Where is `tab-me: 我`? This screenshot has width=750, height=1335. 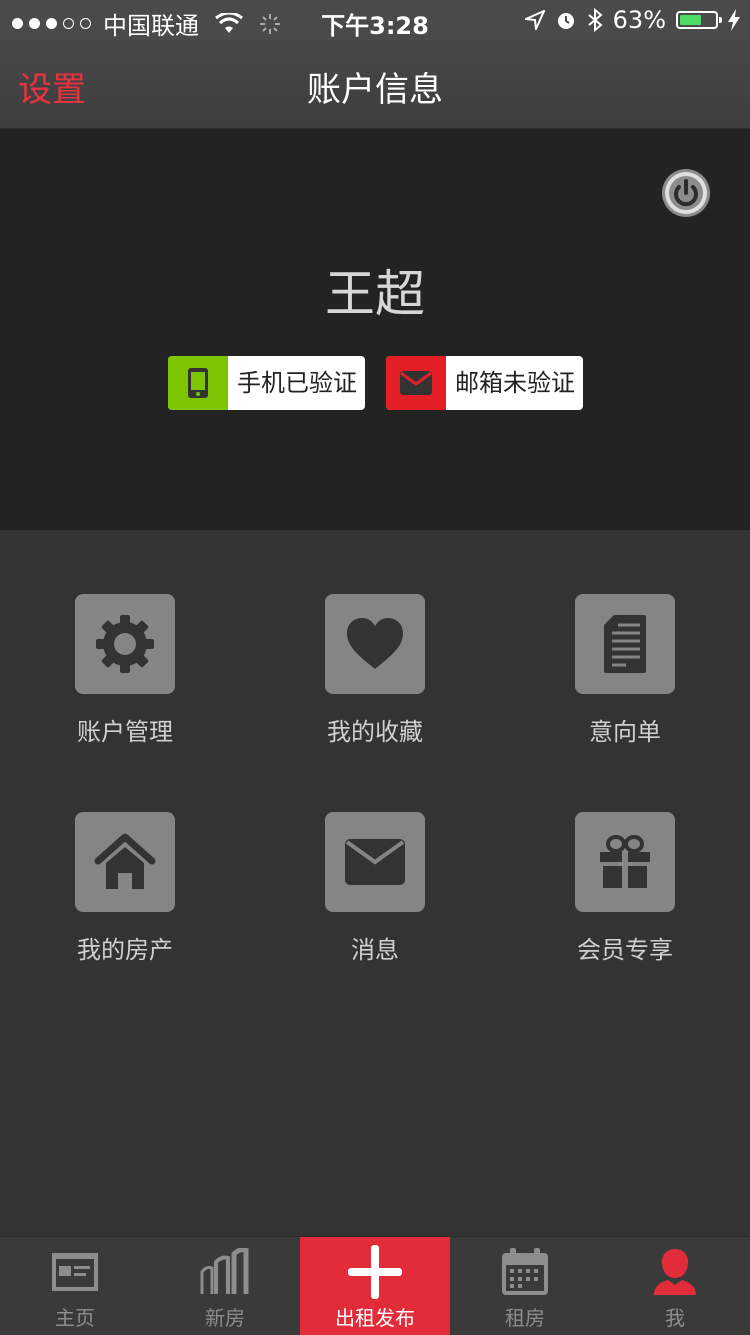 tab-me: 我 is located at coordinates (675, 1286).